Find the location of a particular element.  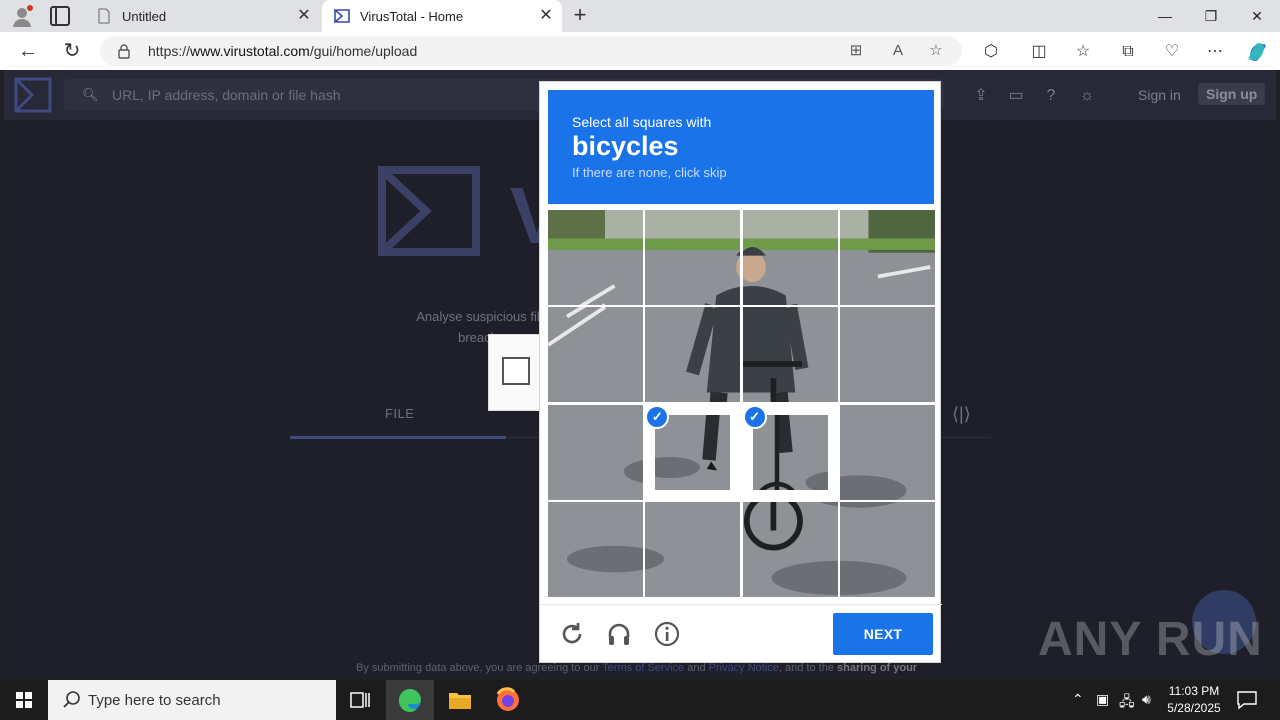

usb-device-icon: ▣ is located at coordinates (1102, 699).